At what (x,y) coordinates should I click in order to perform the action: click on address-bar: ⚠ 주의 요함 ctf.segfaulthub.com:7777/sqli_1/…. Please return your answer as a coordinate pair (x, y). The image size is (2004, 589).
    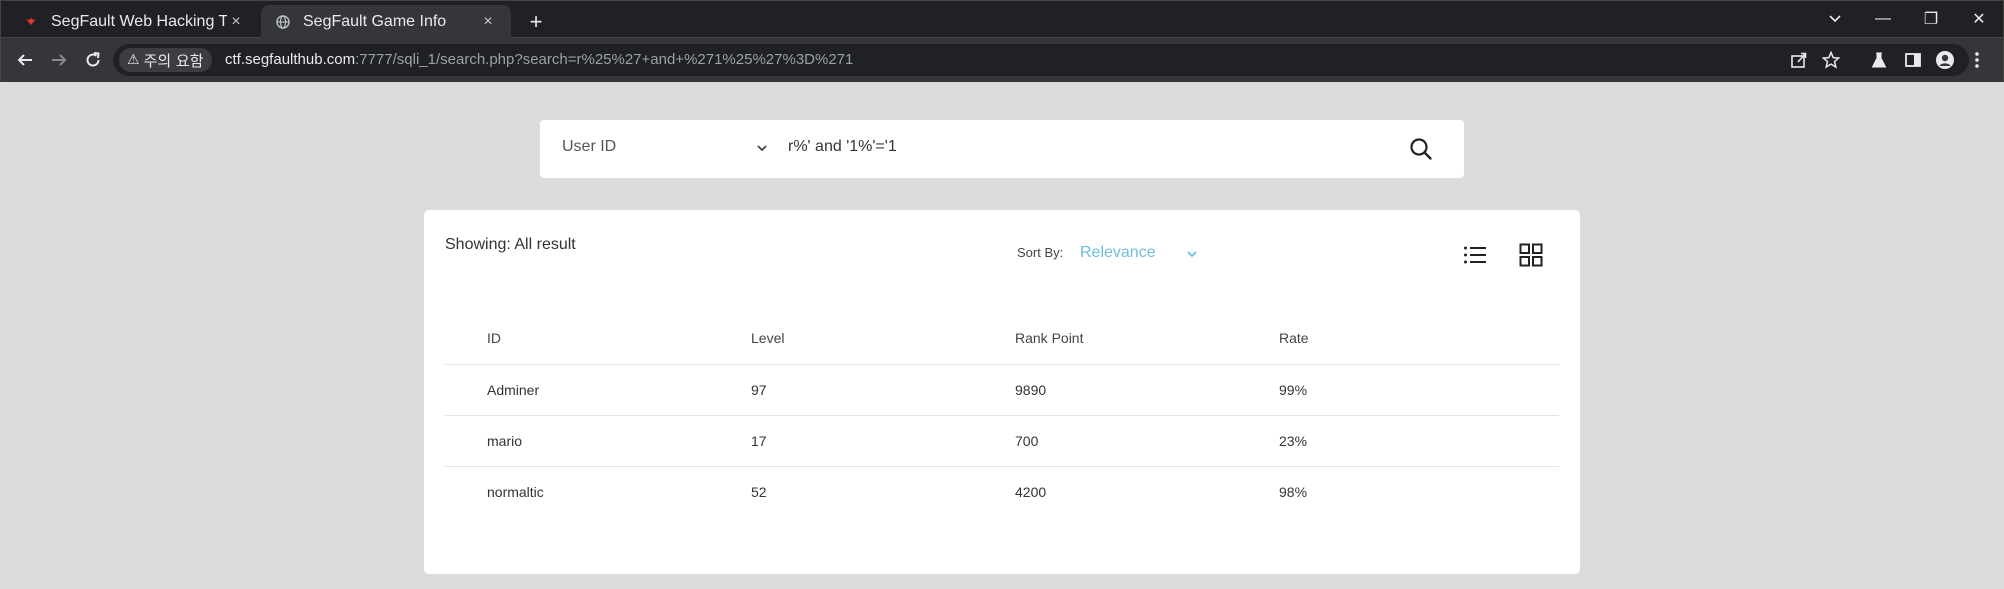
    Looking at the image, I should click on (1041, 60).